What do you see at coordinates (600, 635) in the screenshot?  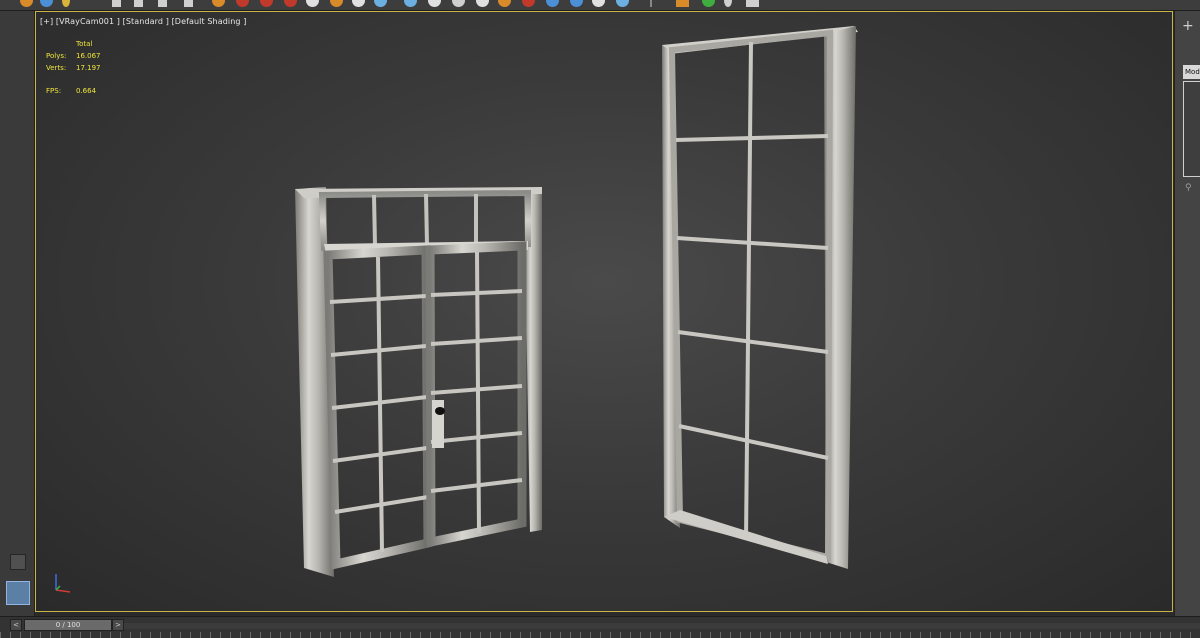 I see `timeline-ticks` at bounding box center [600, 635].